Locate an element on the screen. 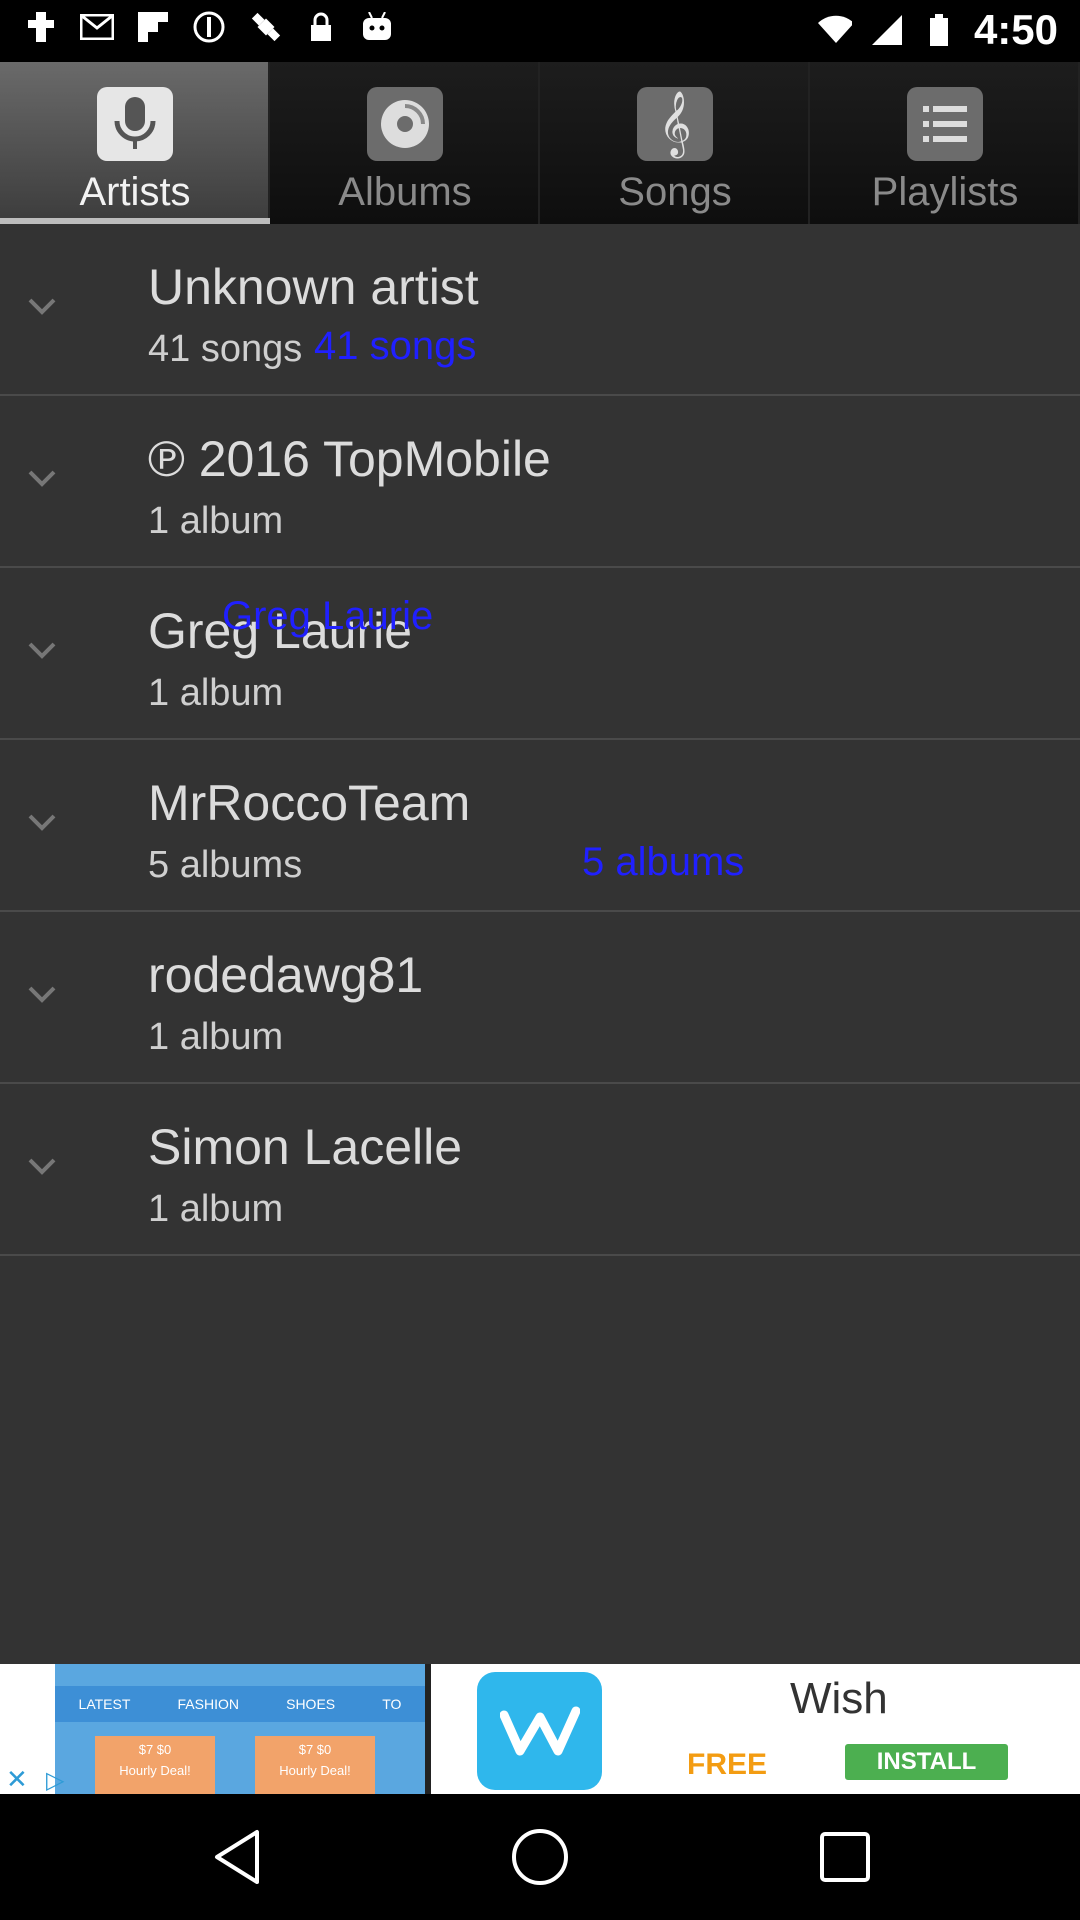  wifi-icon is located at coordinates (834, 30).